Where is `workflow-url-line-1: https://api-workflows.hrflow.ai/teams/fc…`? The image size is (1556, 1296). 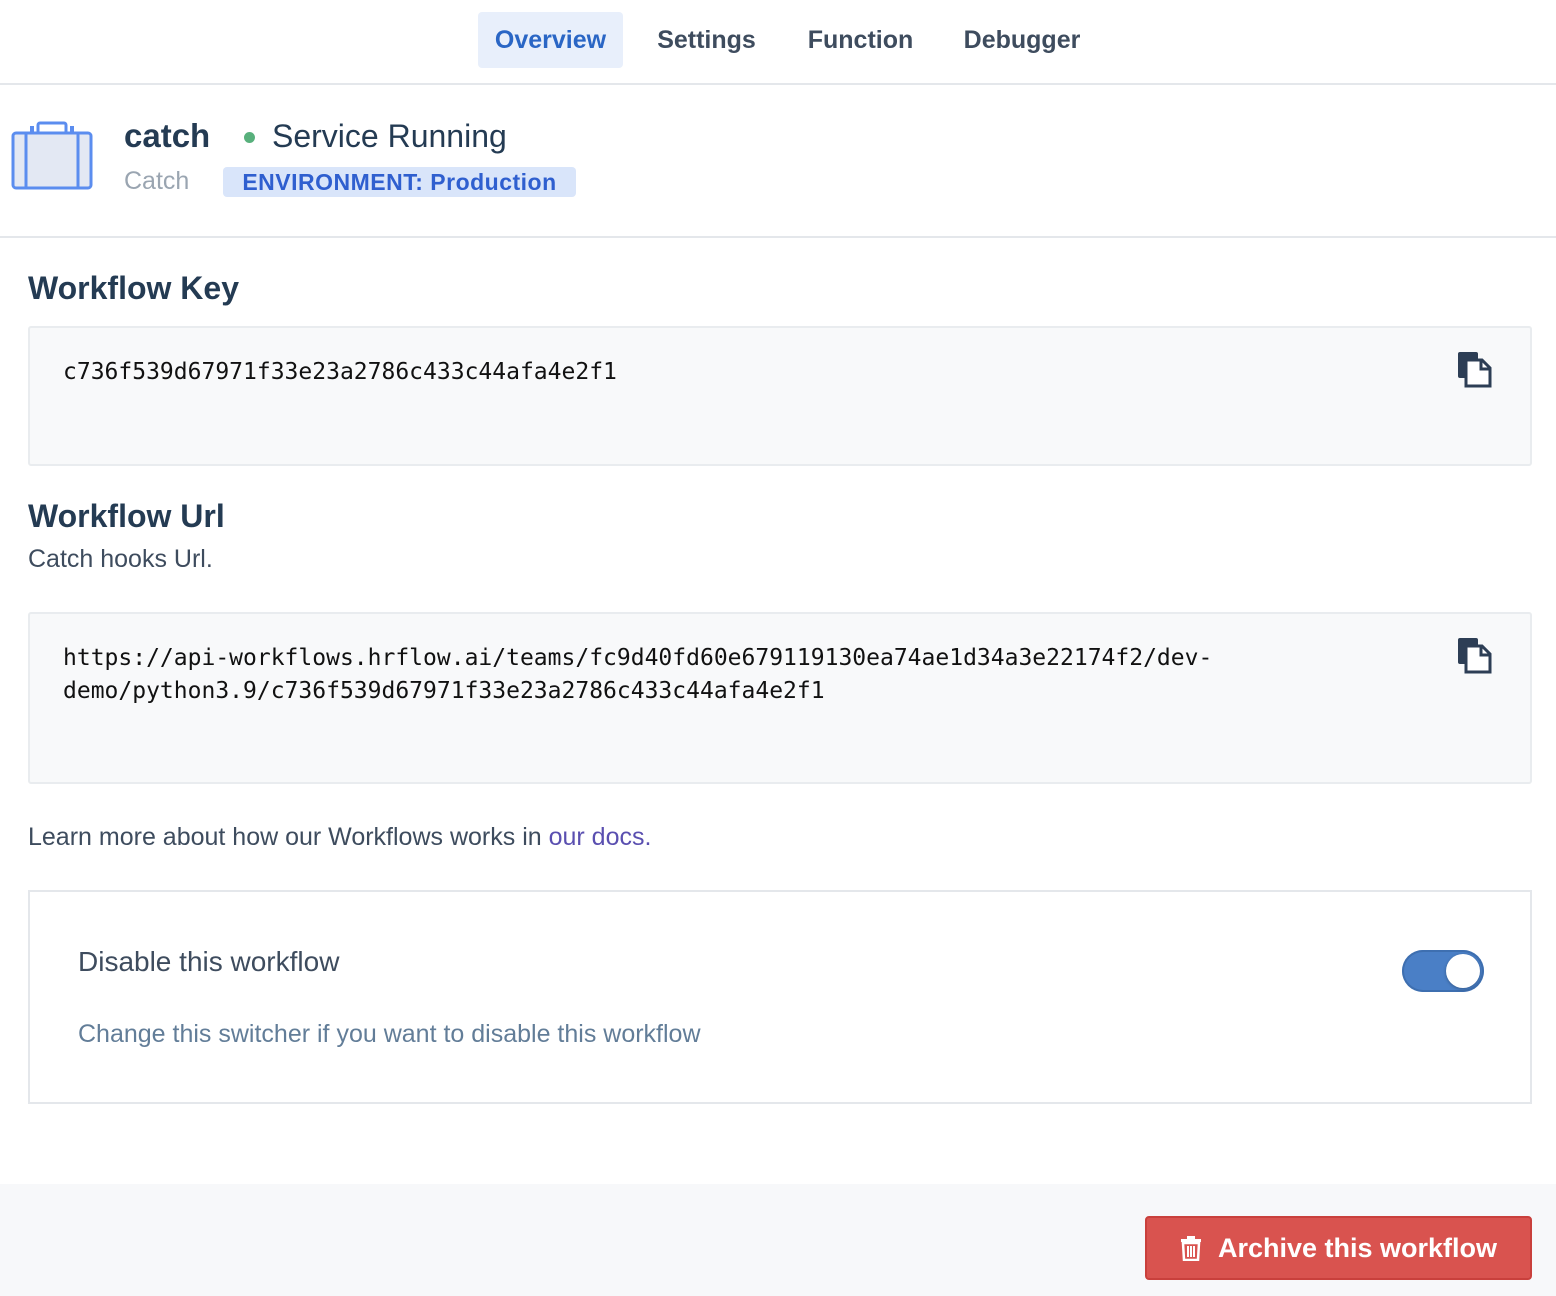 workflow-url-line-1: https://api-workflows.hrflow.ai/teams/fc… is located at coordinates (637, 658).